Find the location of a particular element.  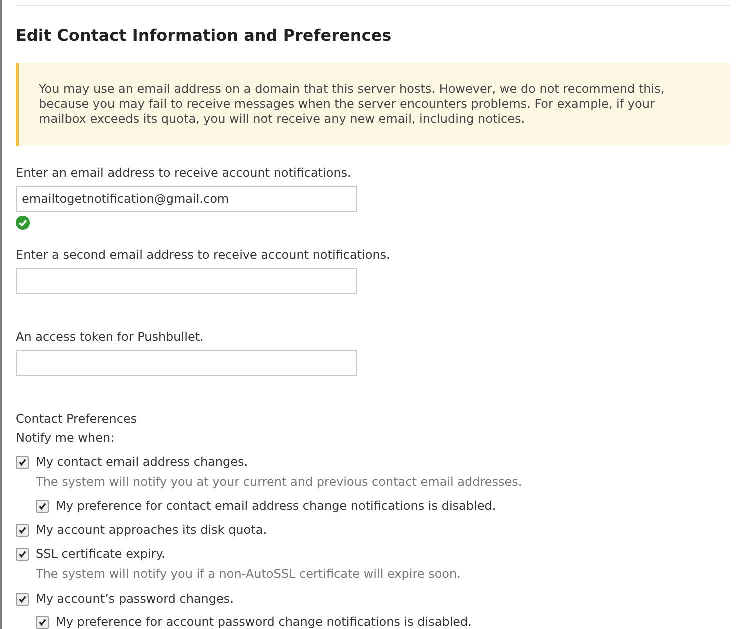

section-subheading: Notify me when: is located at coordinates (66, 438).